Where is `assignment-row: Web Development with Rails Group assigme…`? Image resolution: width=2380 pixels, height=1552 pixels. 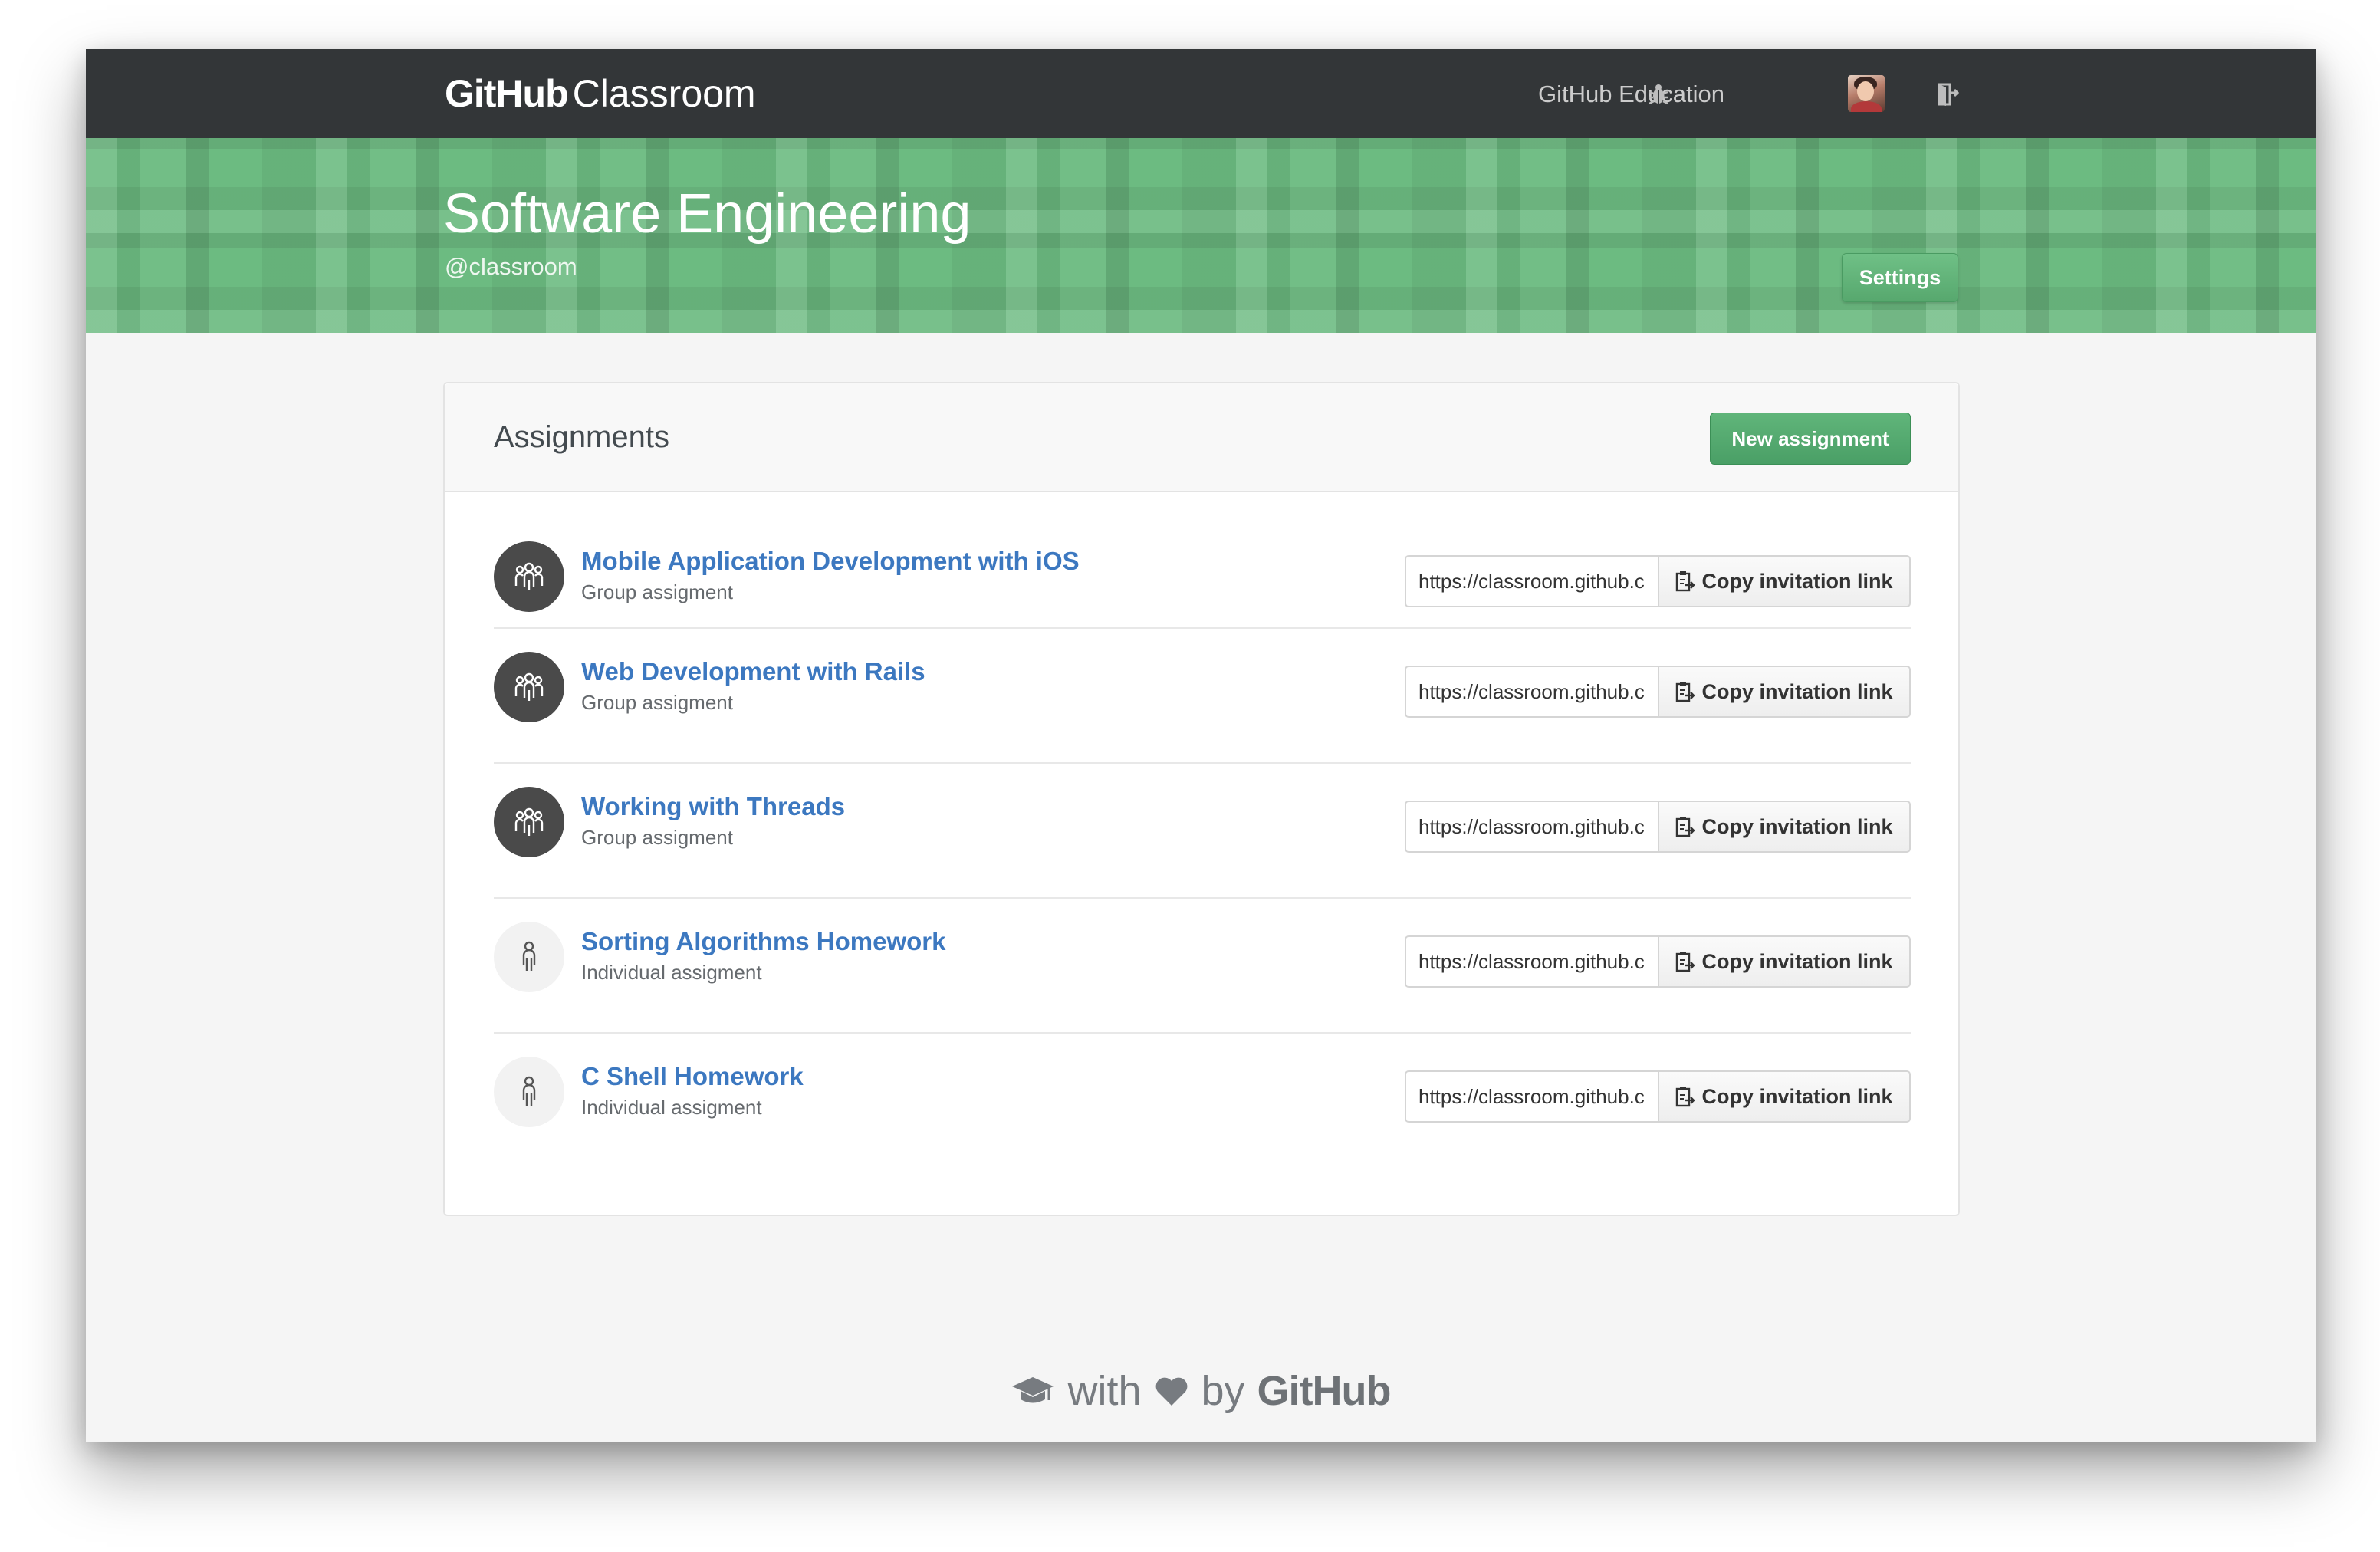
assignment-row: Web Development with Rails Group assigme… is located at coordinates (1202, 695).